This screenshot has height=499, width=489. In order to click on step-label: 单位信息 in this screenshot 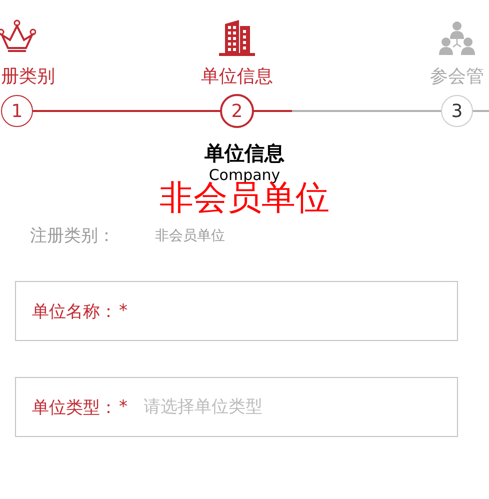, I will do `click(237, 77)`.